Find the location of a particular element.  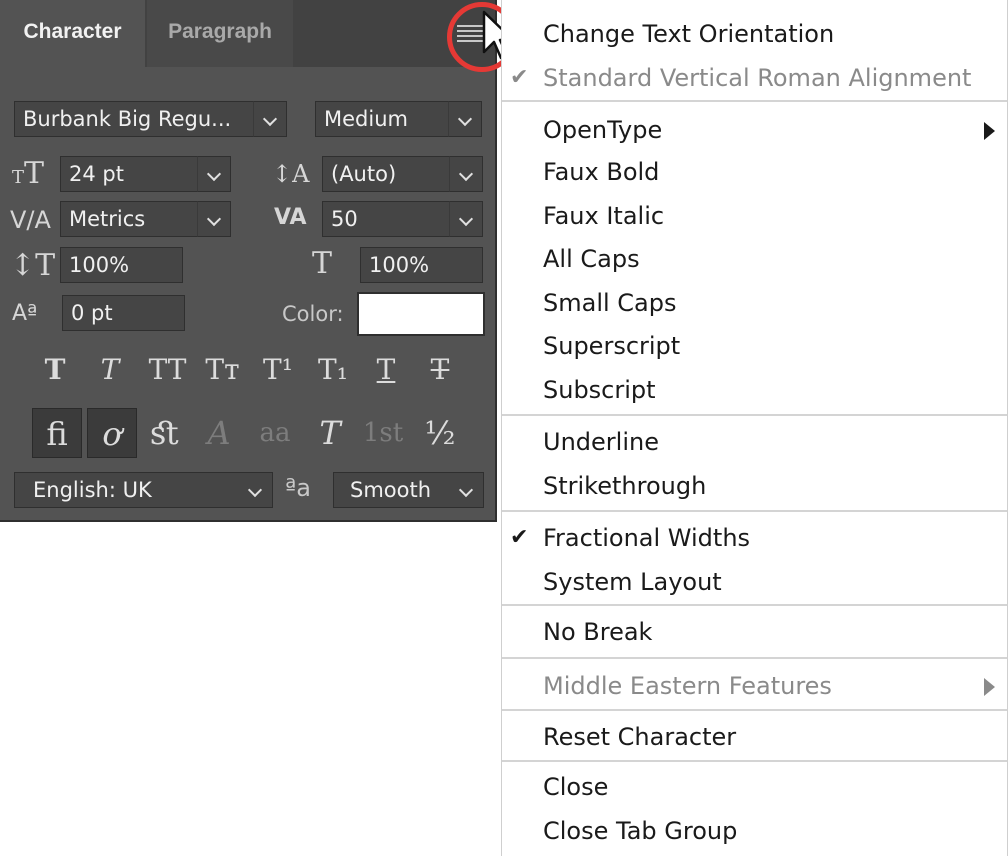

menu-item-label: Superscript is located at coordinates (612, 346).